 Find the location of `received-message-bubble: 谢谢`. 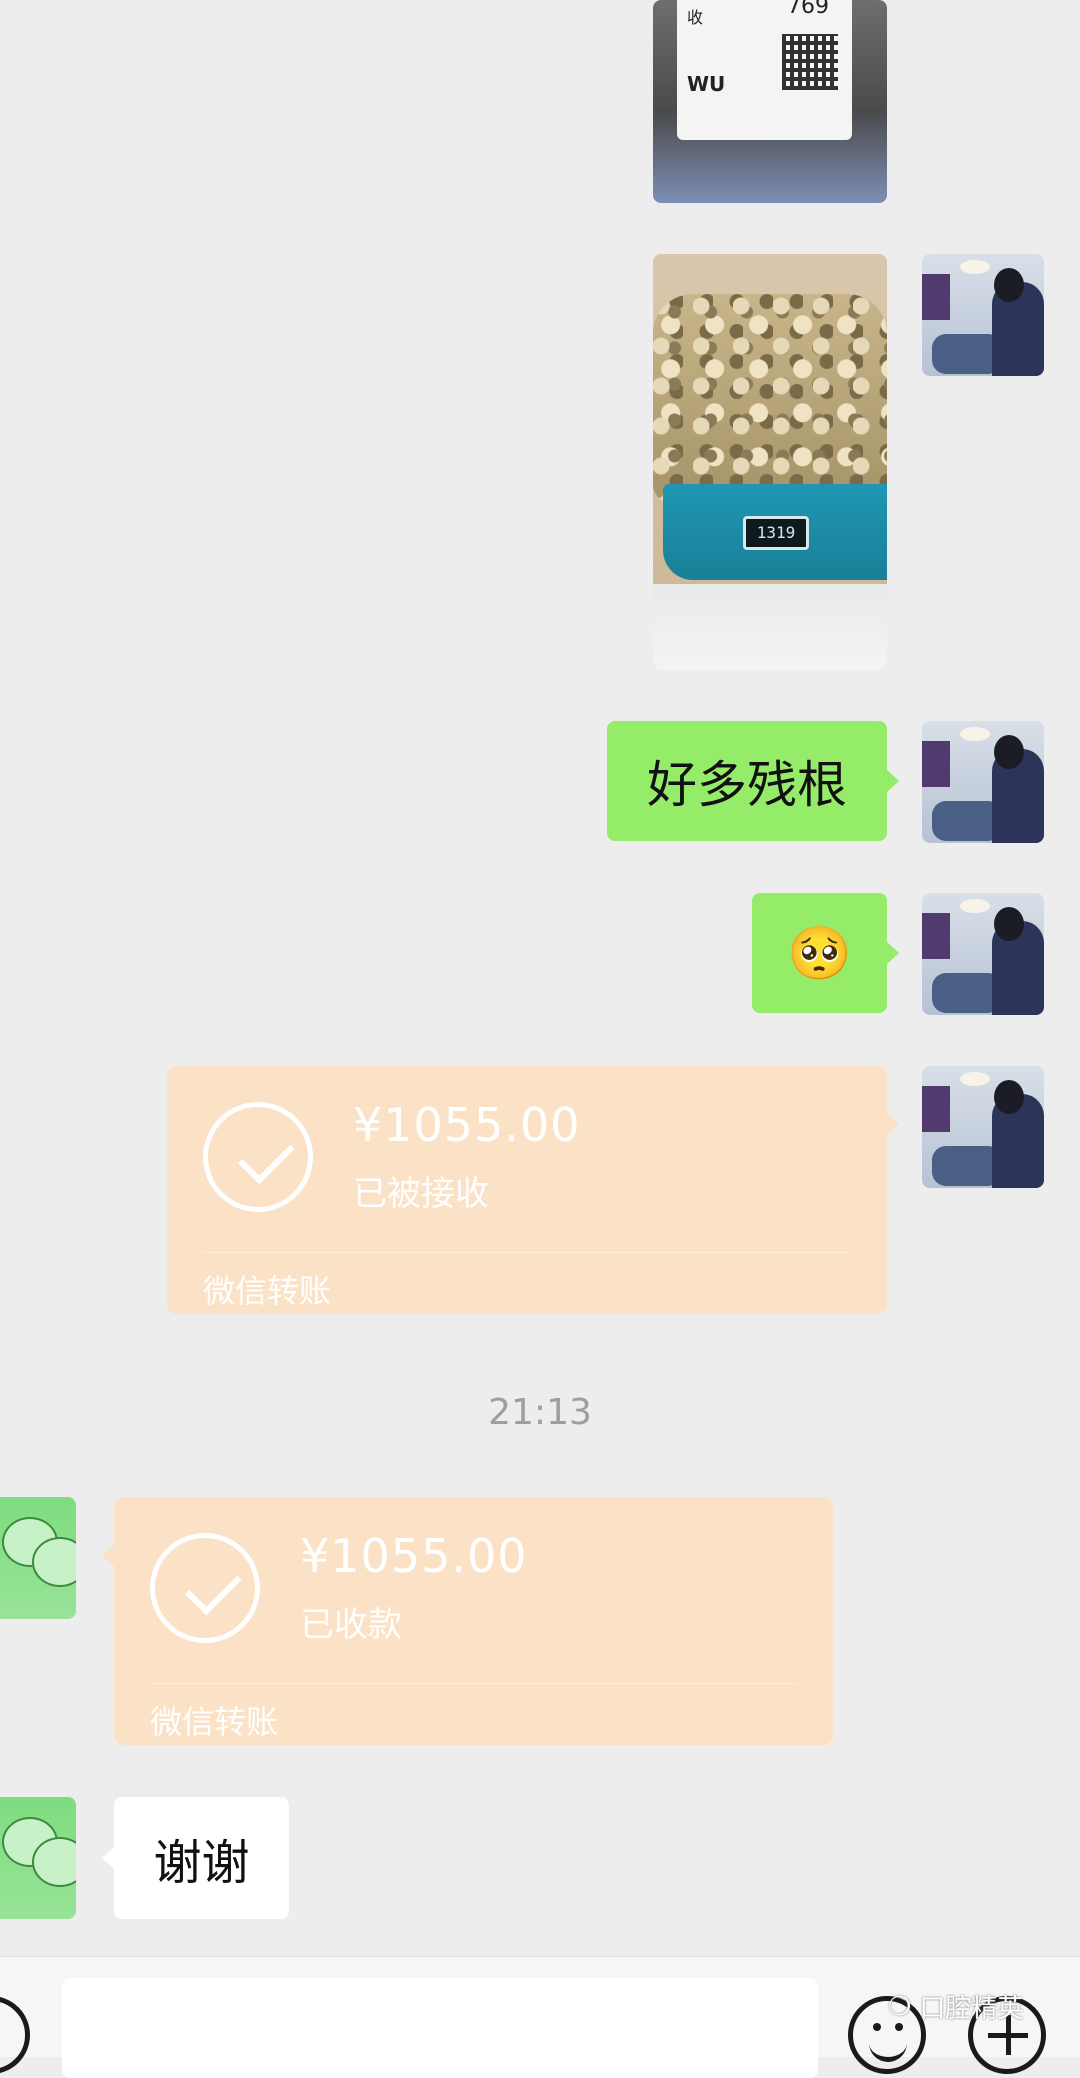

received-message-bubble: 谢谢 is located at coordinates (195, 1858).